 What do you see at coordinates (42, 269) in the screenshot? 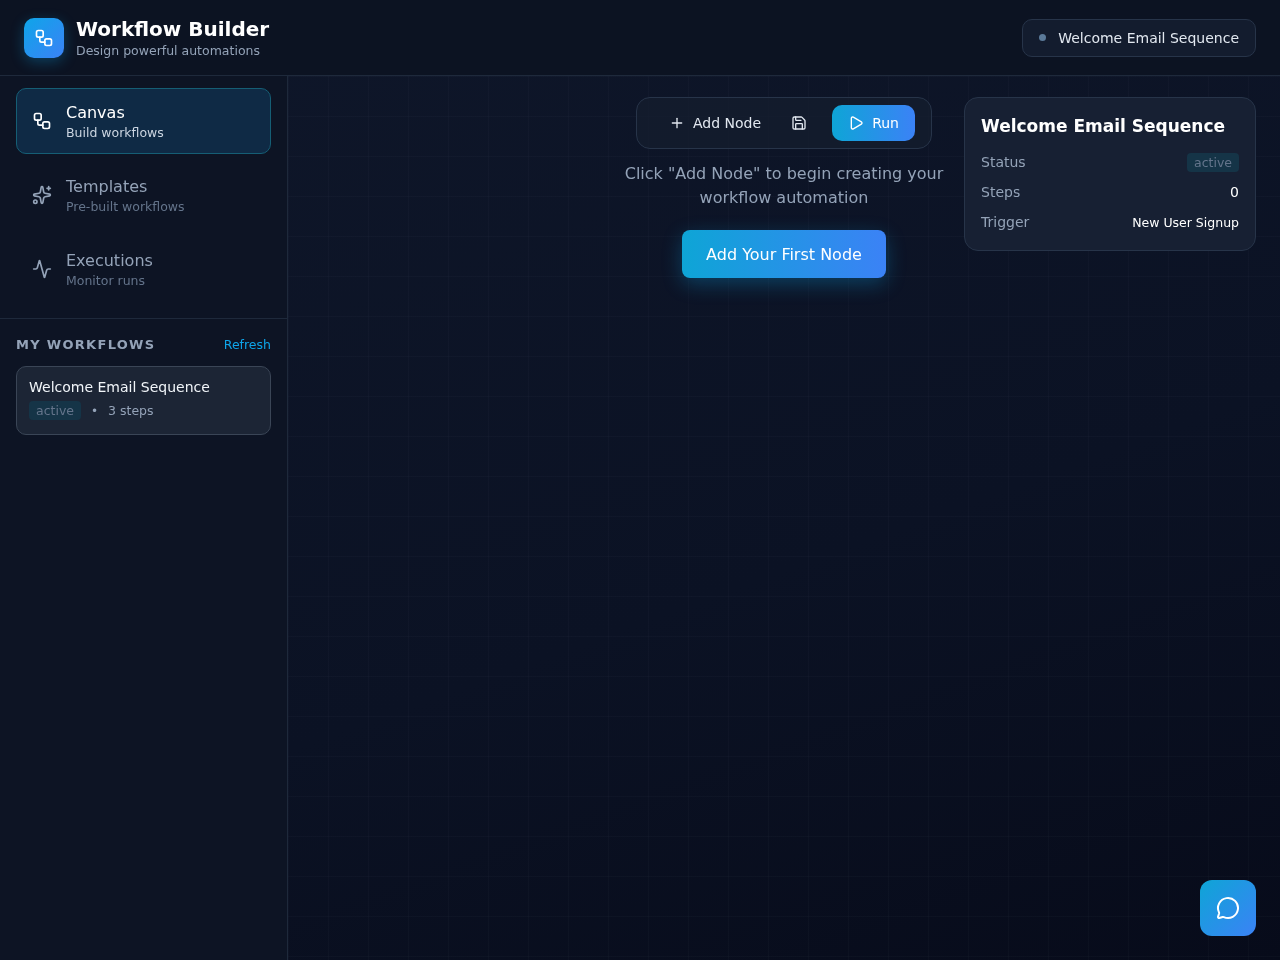
I see `activity-icon` at bounding box center [42, 269].